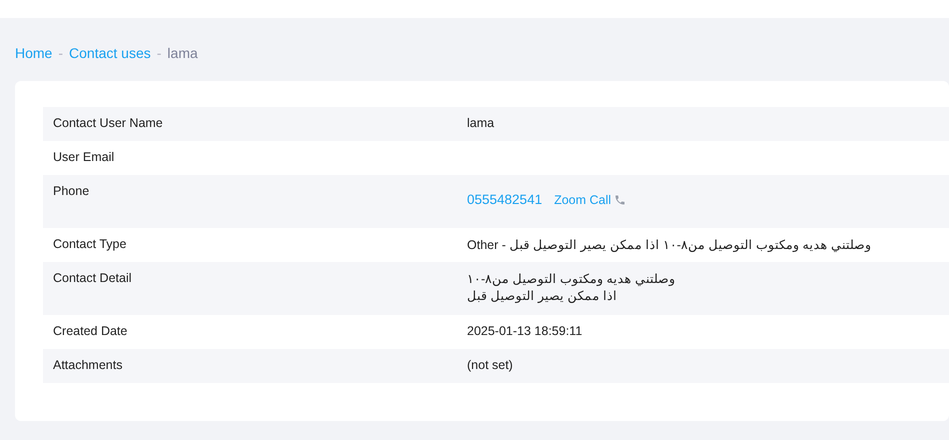  What do you see at coordinates (490, 365) in the screenshot?
I see `field-value: (not set)` at bounding box center [490, 365].